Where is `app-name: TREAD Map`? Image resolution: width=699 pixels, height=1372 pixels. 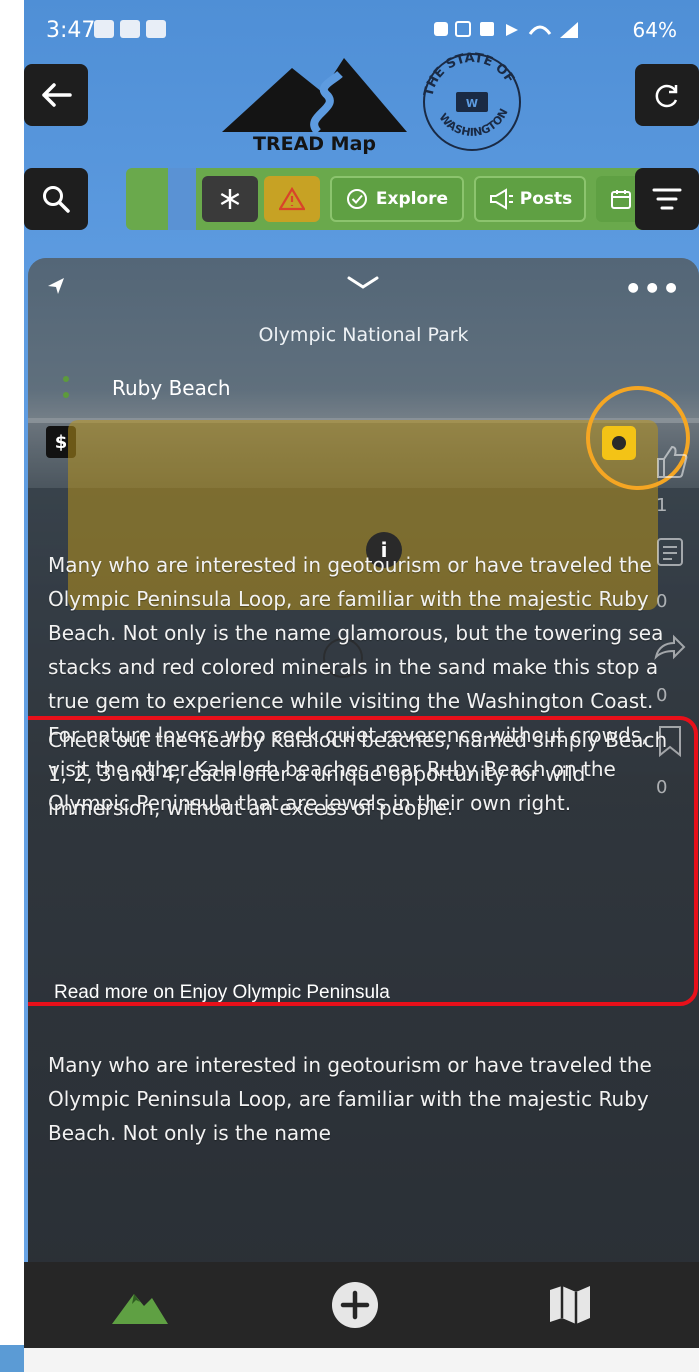 app-name: TREAD Map is located at coordinates (314, 144).